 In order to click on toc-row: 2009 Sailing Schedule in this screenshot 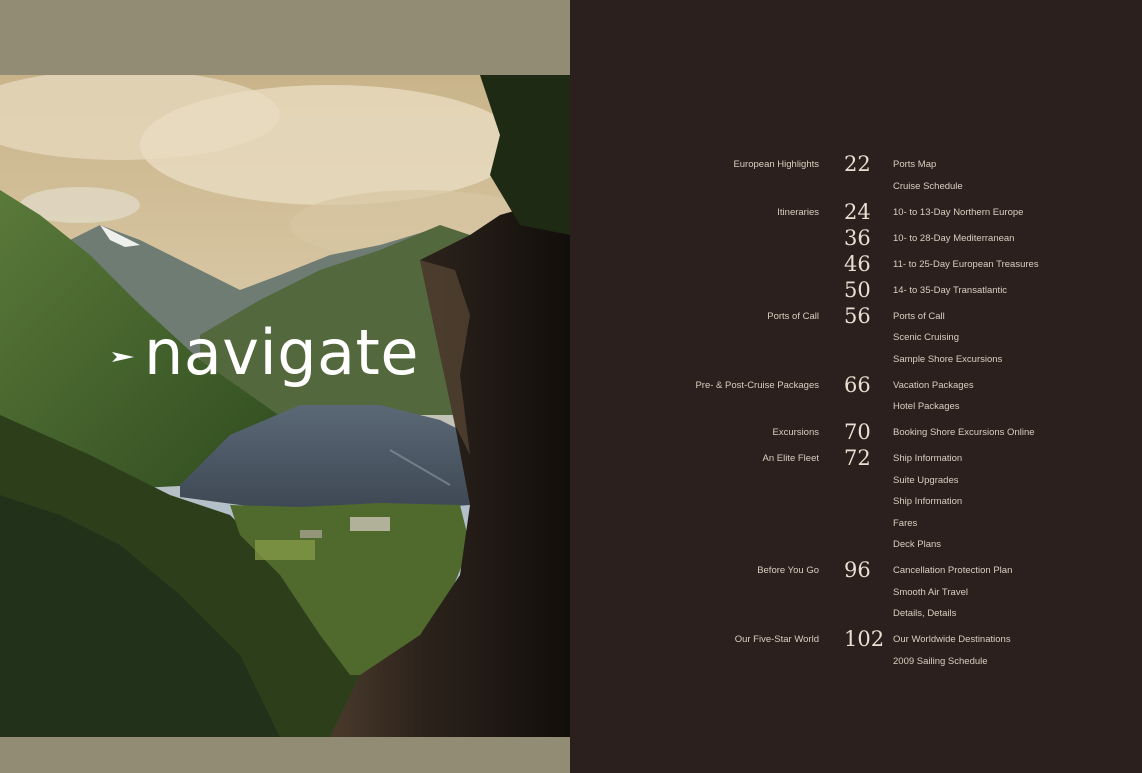, I will do `click(856, 664)`.